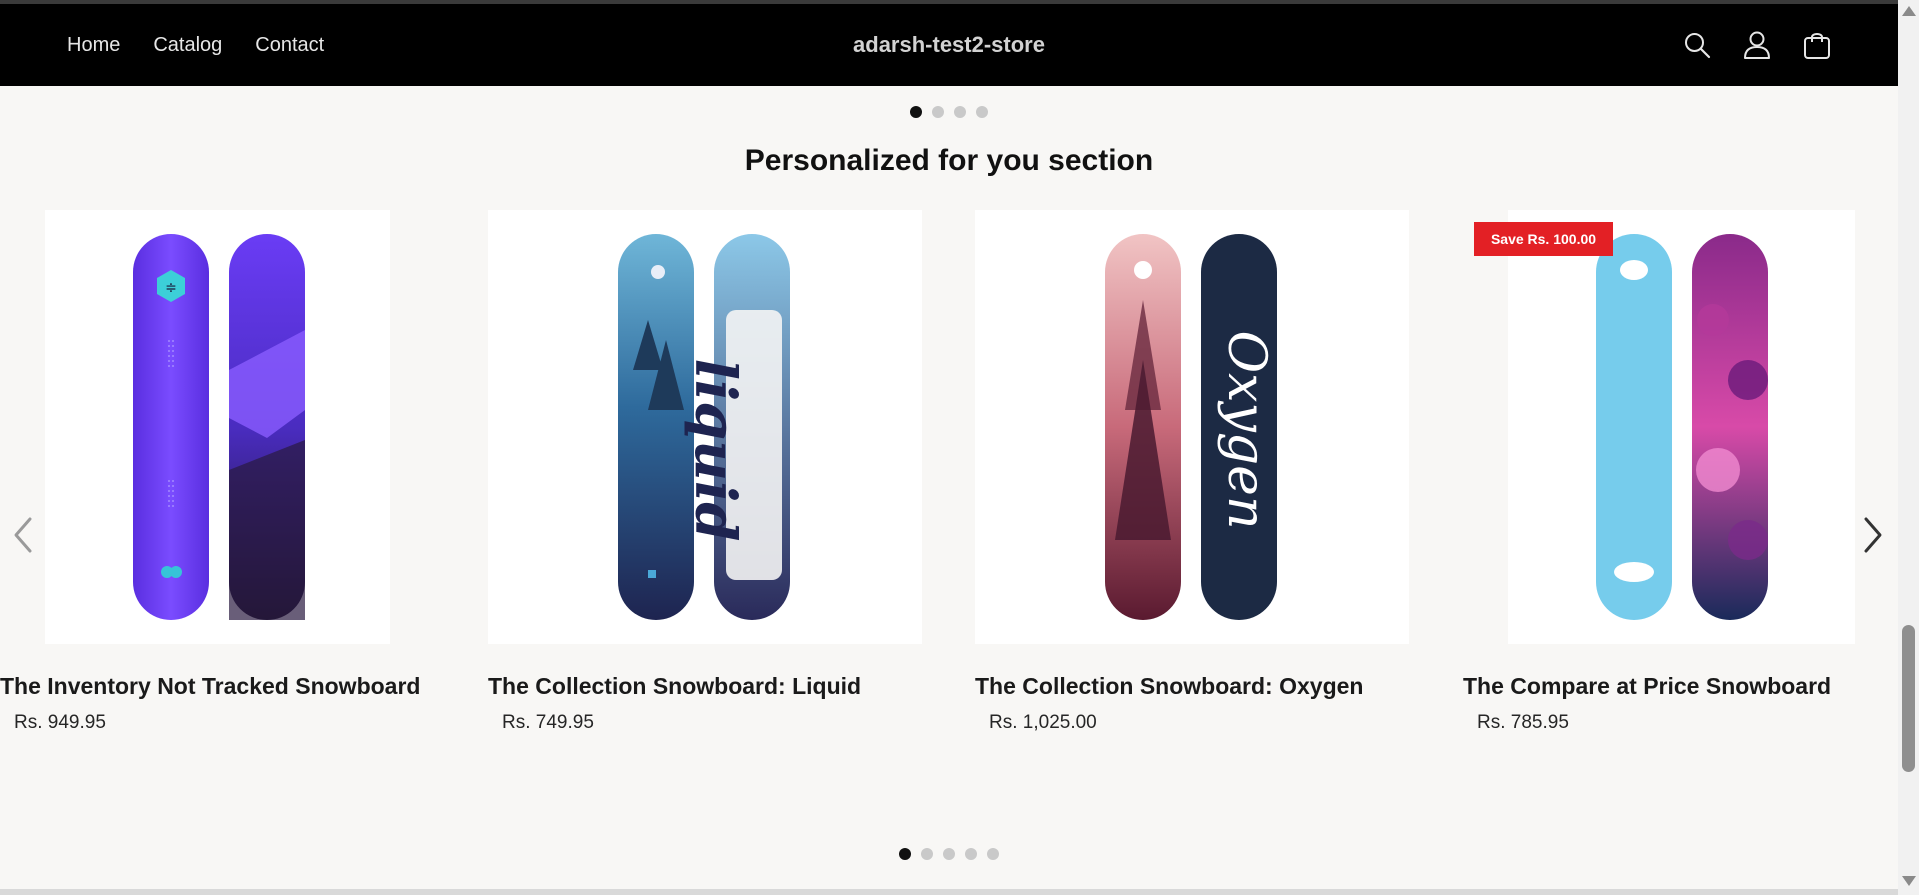 Image resolution: width=1919 pixels, height=895 pixels. I want to click on cart-icon, so click(1817, 45).